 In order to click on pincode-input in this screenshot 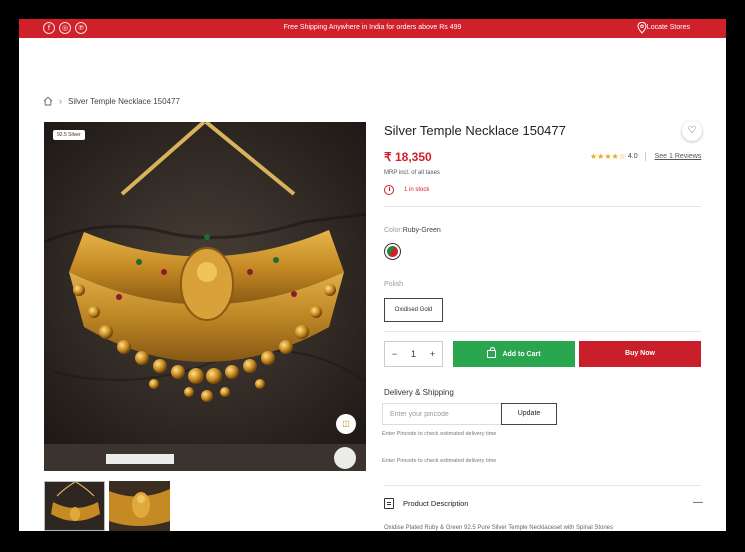, I will do `click(442, 414)`.